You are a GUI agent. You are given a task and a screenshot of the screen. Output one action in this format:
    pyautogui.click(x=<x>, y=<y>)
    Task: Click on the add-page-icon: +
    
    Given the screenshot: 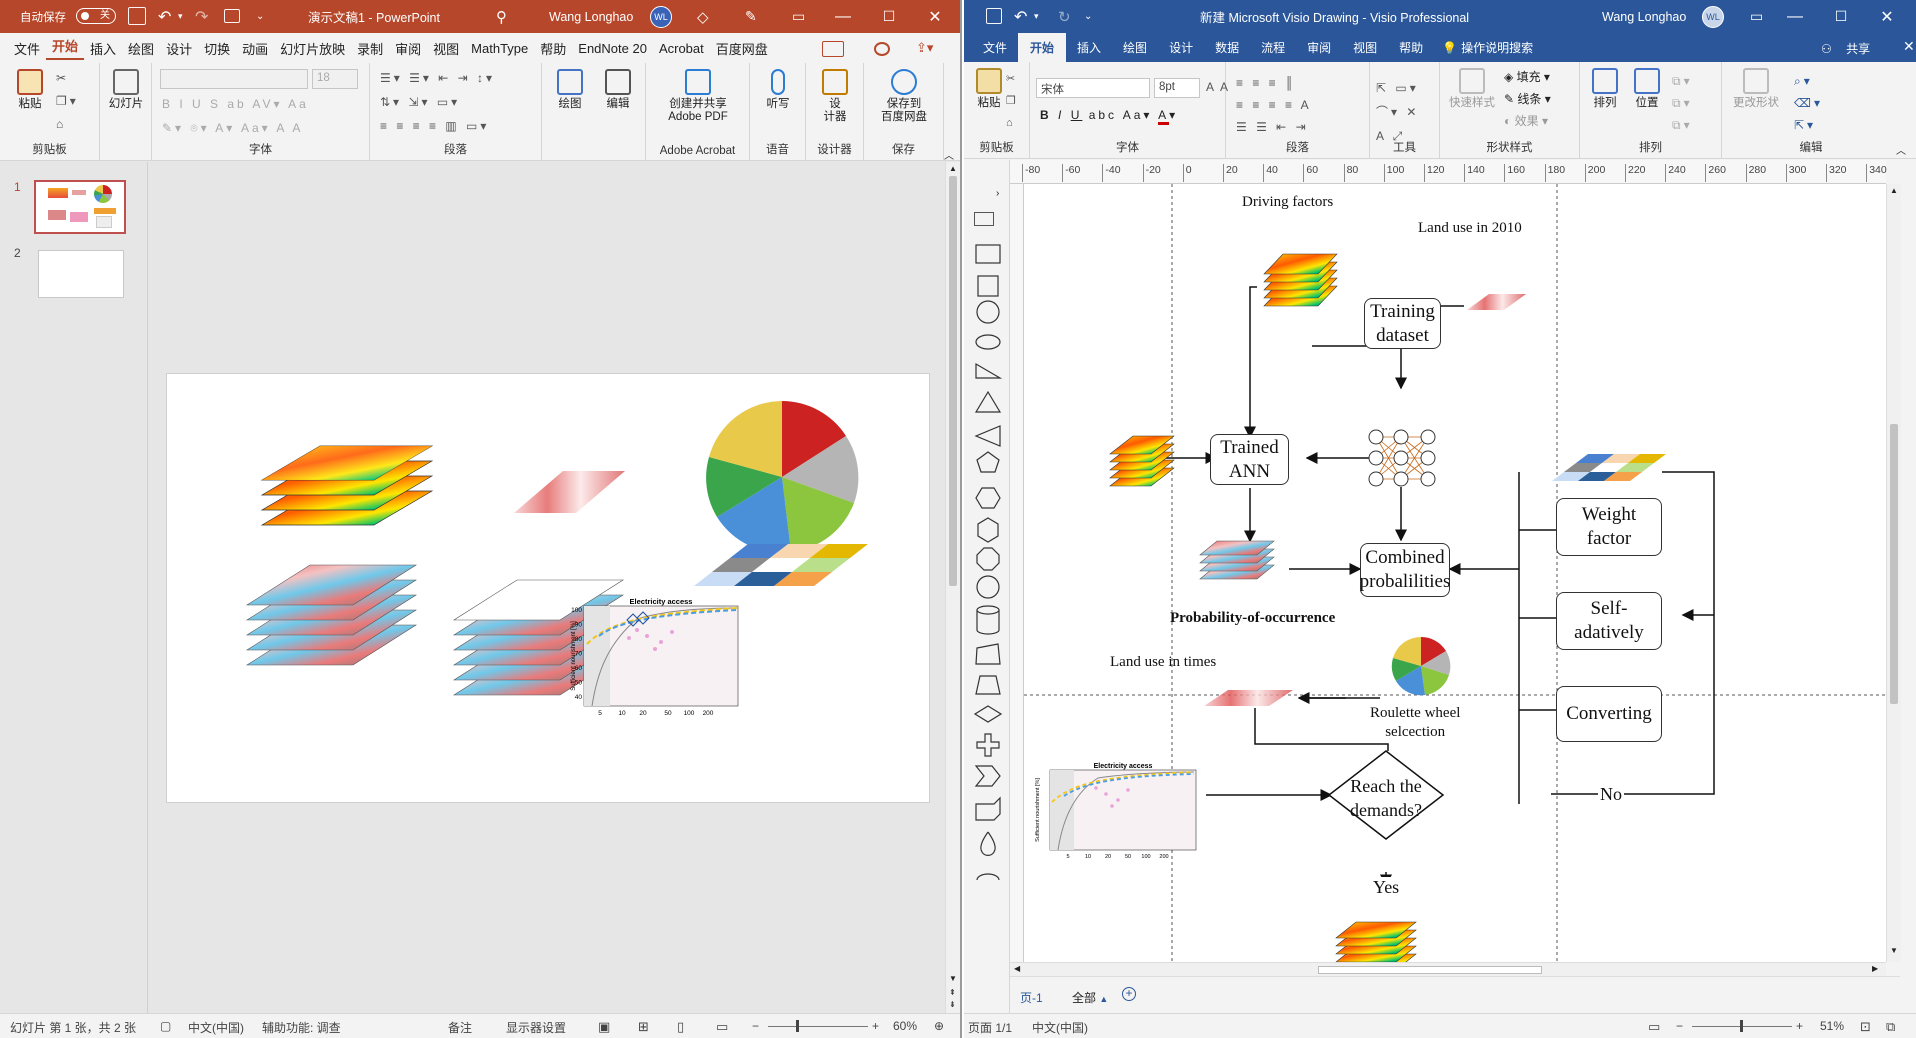 What is the action you would take?
    pyautogui.click(x=1129, y=994)
    